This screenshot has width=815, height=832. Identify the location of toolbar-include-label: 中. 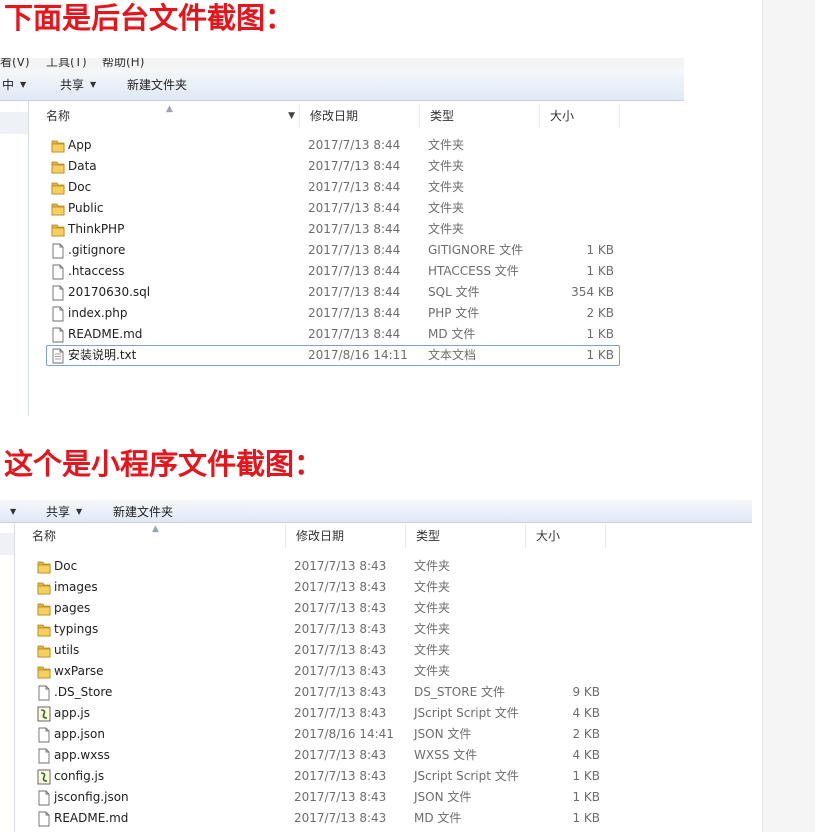
(8, 85).